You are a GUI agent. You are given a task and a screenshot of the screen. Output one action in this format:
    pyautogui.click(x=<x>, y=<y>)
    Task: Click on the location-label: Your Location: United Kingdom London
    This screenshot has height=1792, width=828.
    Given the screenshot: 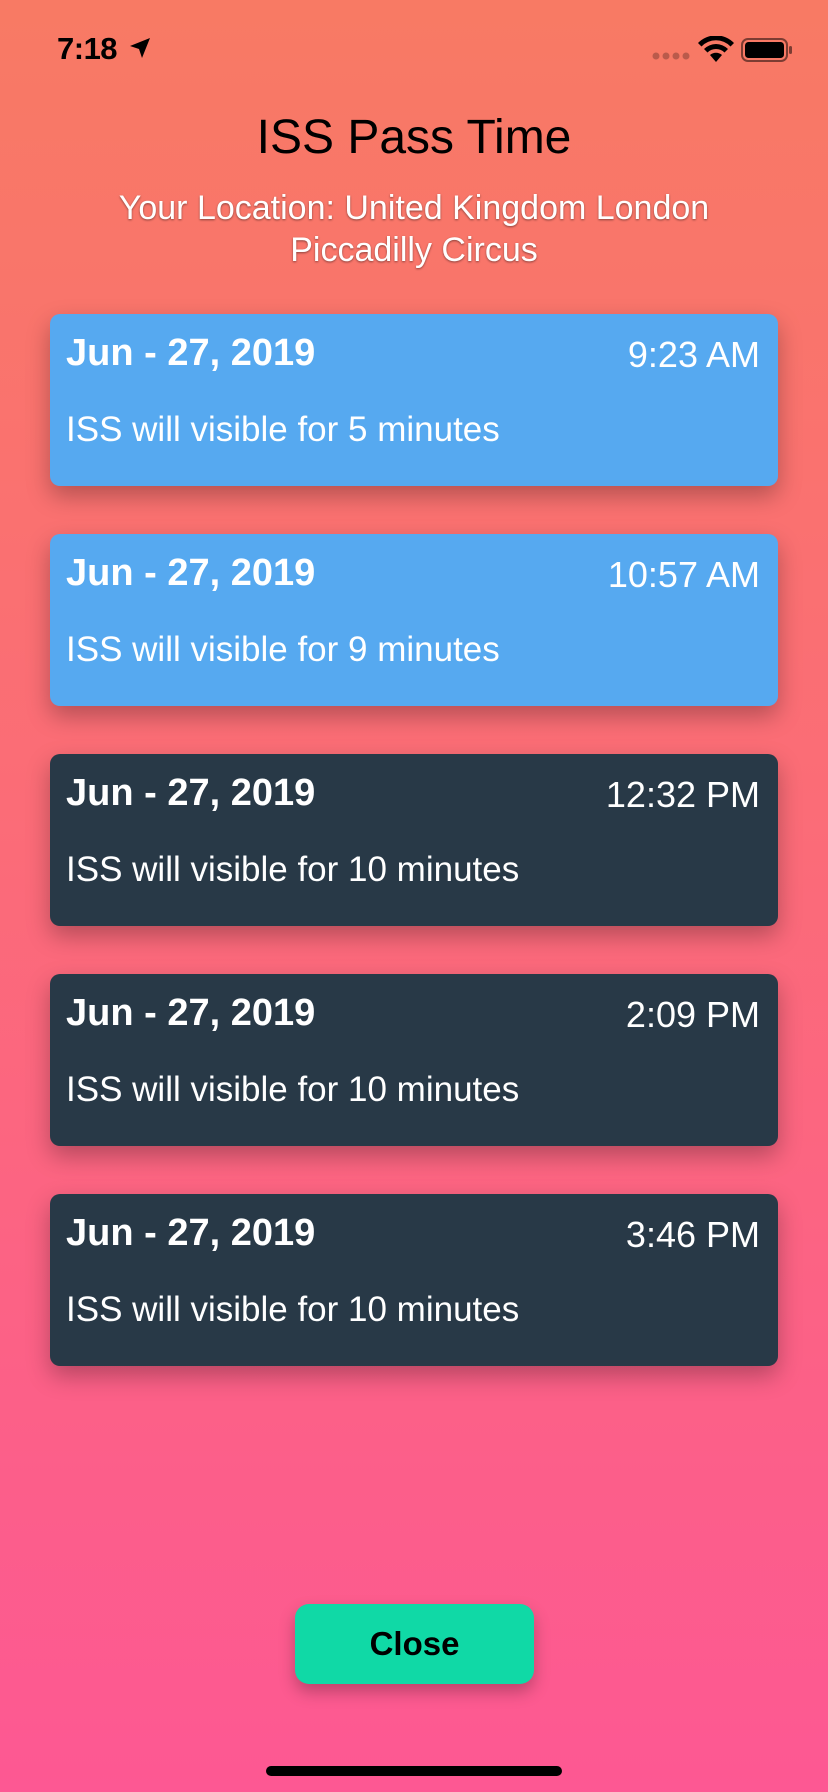 What is the action you would take?
    pyautogui.click(x=414, y=208)
    